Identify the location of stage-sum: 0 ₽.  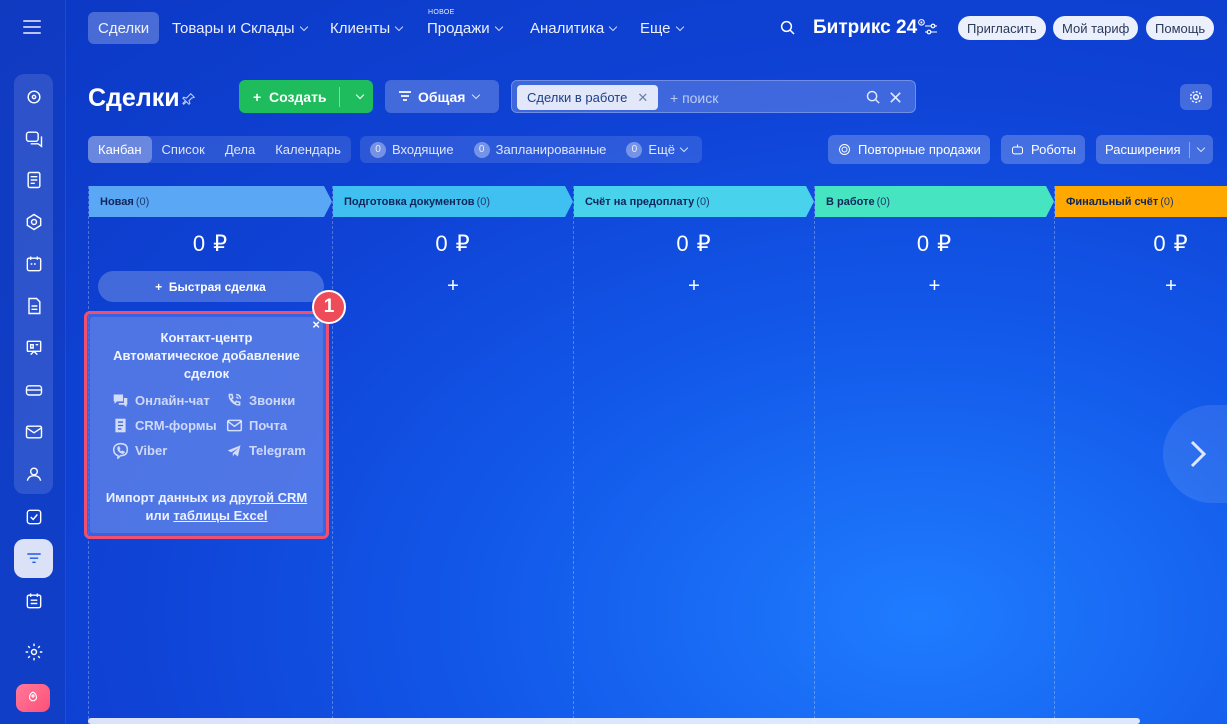
(694, 243).